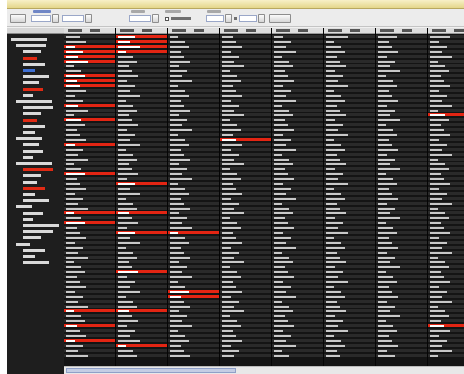 Image resolution: width=464 pixels, height=374 pixels. What do you see at coordinates (280, 18) in the screenshot?
I see `apply-button` at bounding box center [280, 18].